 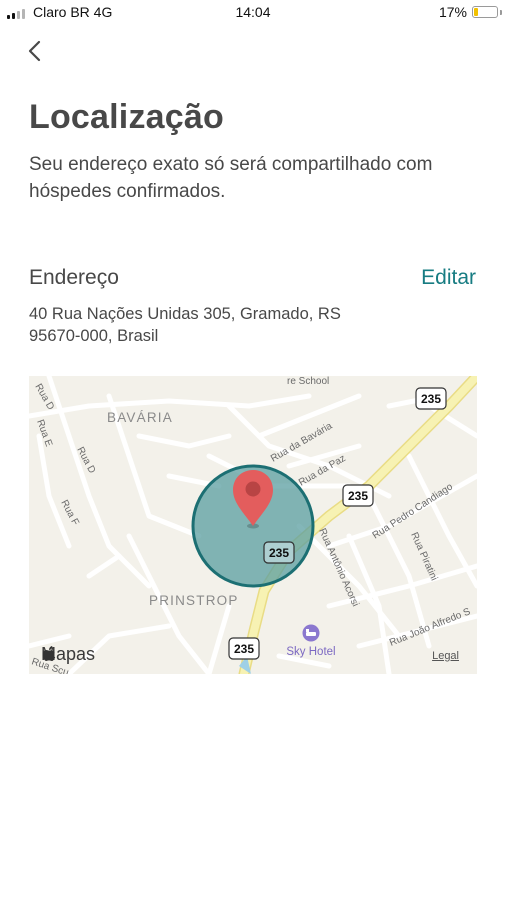 I want to click on chevron-left-icon, so click(x=34, y=51).